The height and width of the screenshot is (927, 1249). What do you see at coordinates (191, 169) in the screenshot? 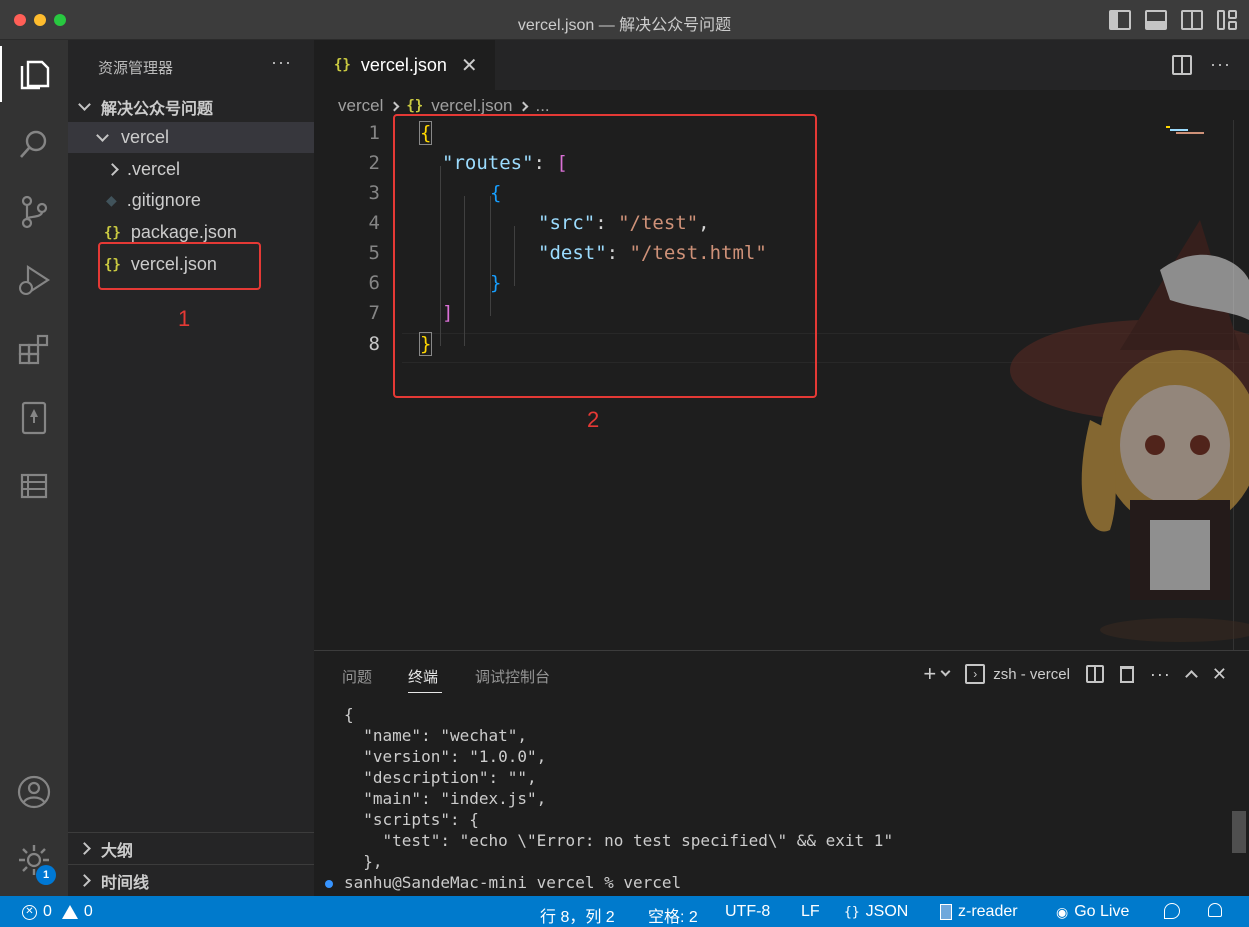
I see `tree-item-dotvercel-folder: .vercel` at bounding box center [191, 169].